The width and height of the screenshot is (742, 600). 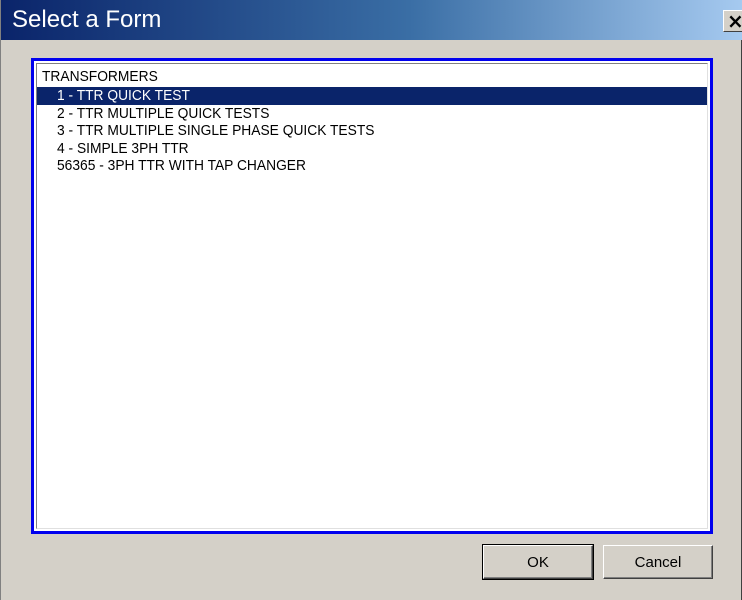 I want to click on list-item-label: 56365 - 3PH TTR WITH TAP CHANGER, so click(x=181, y=165).